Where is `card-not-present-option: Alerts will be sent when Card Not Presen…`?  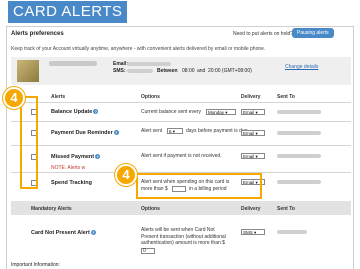 card-not-present-option: Alerts will be sent when Card Not Presen… is located at coordinates (183, 236).